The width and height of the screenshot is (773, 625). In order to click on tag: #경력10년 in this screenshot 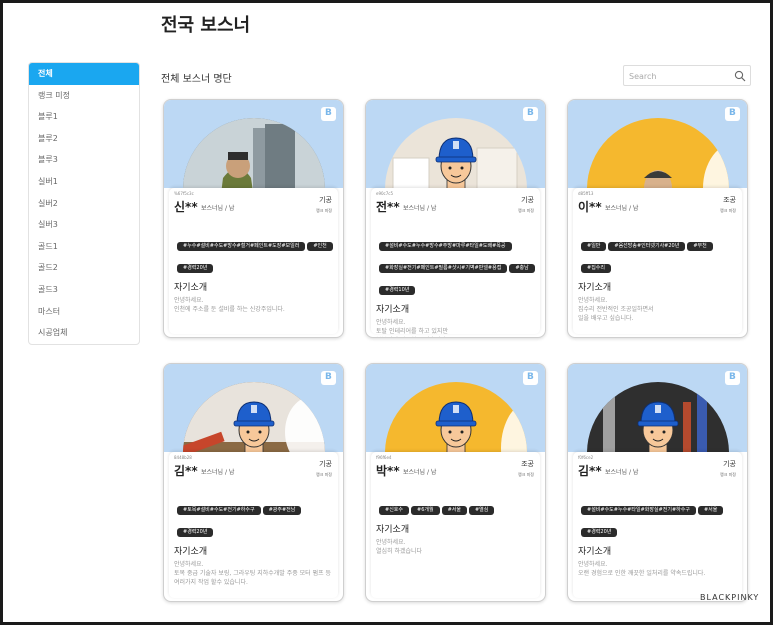, I will do `click(397, 290)`.